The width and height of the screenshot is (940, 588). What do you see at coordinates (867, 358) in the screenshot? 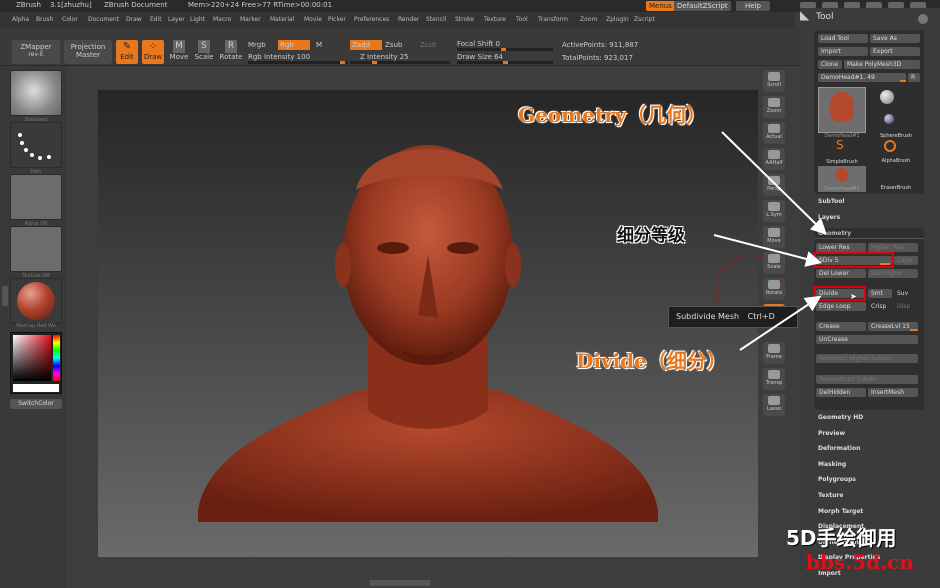
I see `reproject-button: Reproject Higher Subdiv` at bounding box center [867, 358].